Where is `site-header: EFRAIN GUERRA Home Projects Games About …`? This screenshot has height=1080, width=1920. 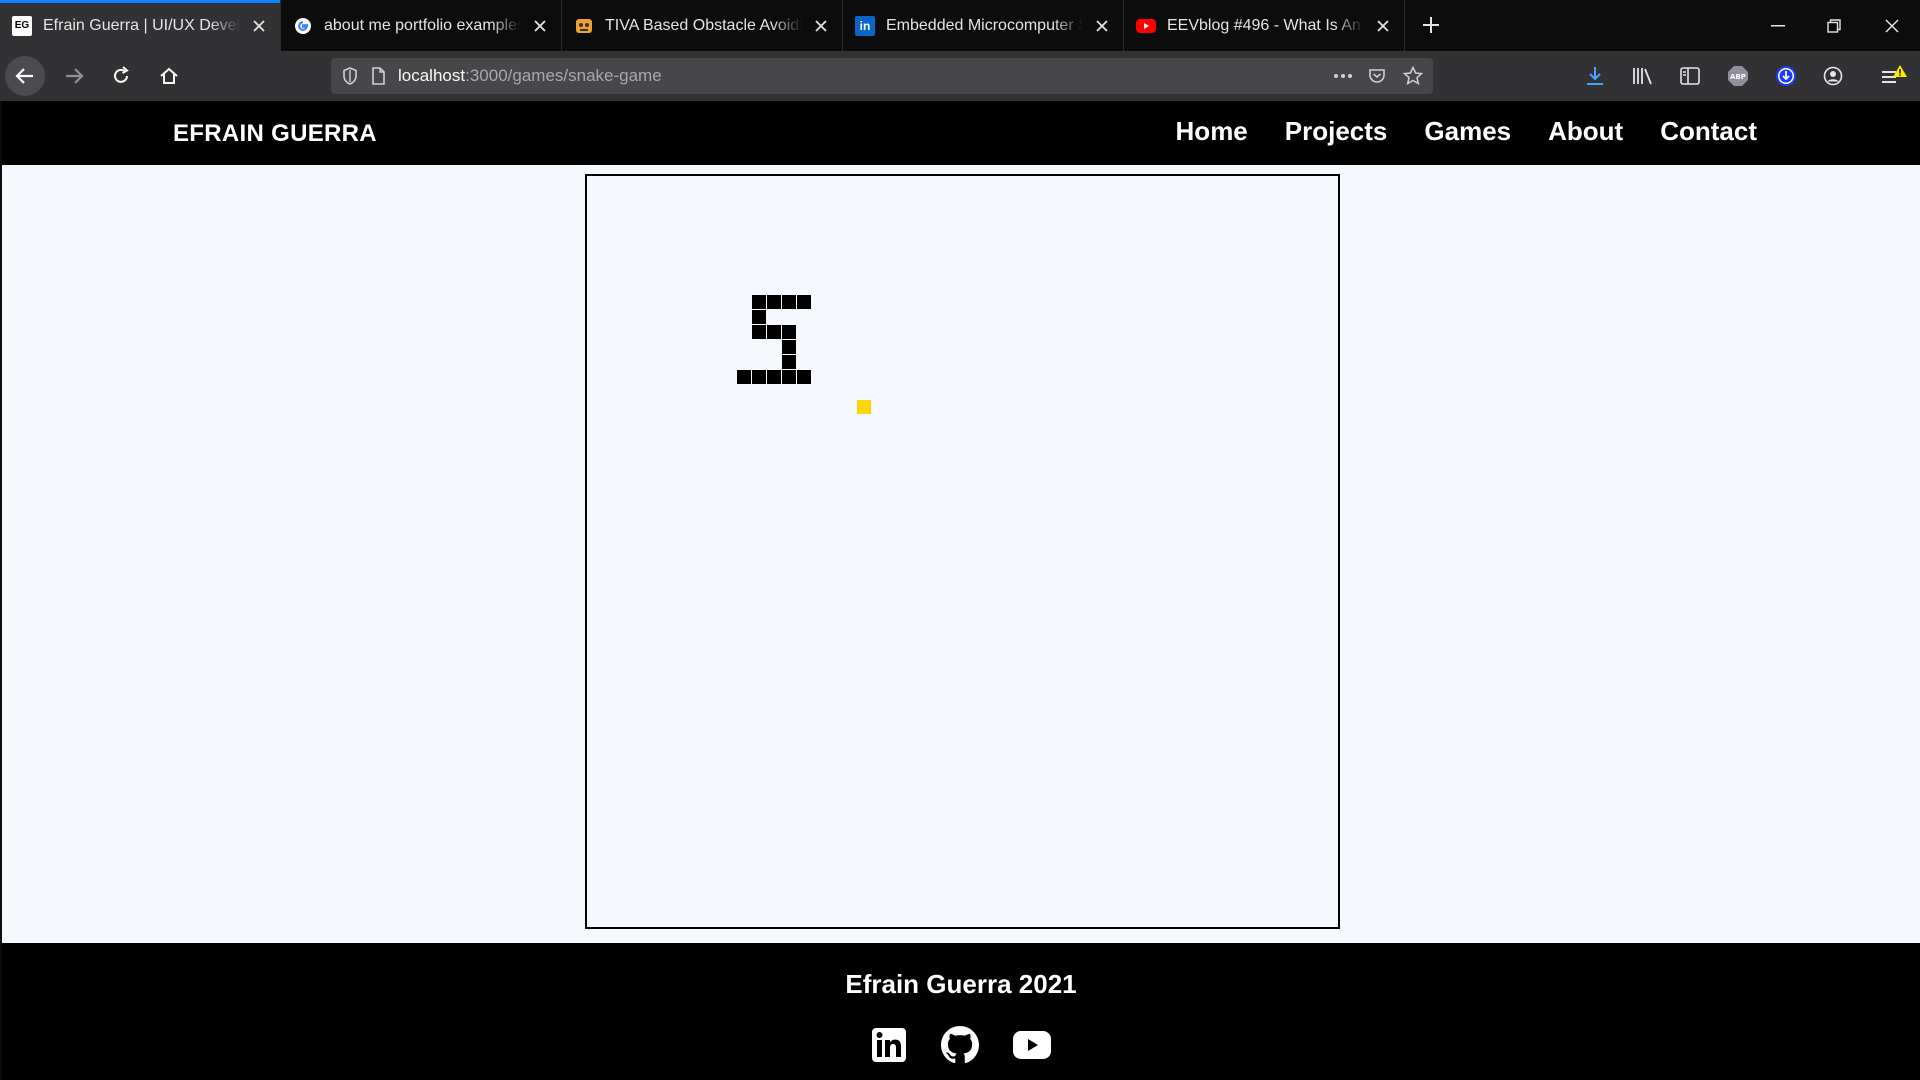 site-header: EFRAIN GUERRA Home Projects Games About … is located at coordinates (961, 133).